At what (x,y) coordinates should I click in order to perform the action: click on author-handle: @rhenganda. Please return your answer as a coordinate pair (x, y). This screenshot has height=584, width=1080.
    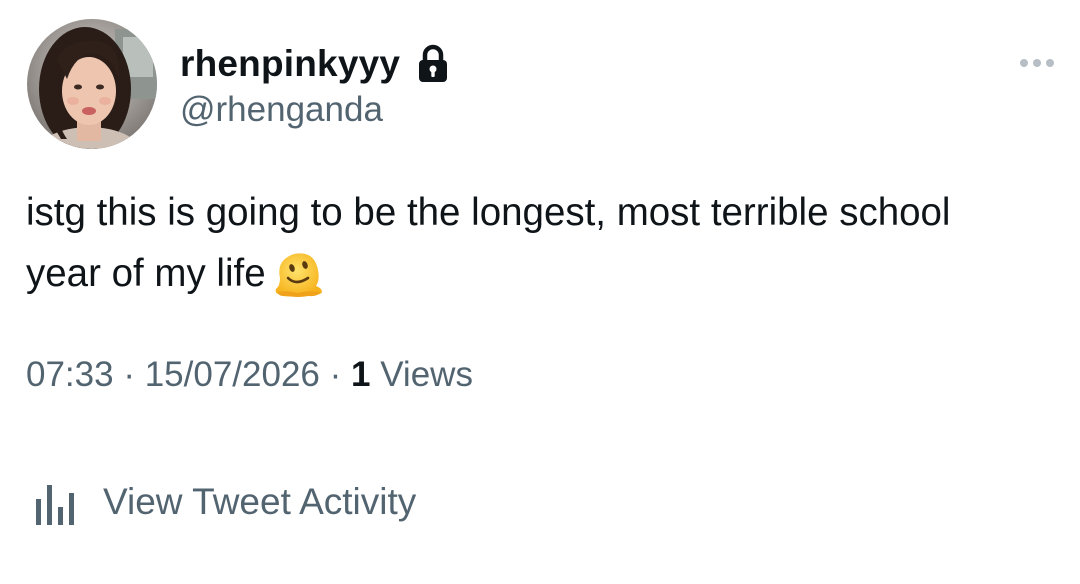
    Looking at the image, I should click on (281, 110).